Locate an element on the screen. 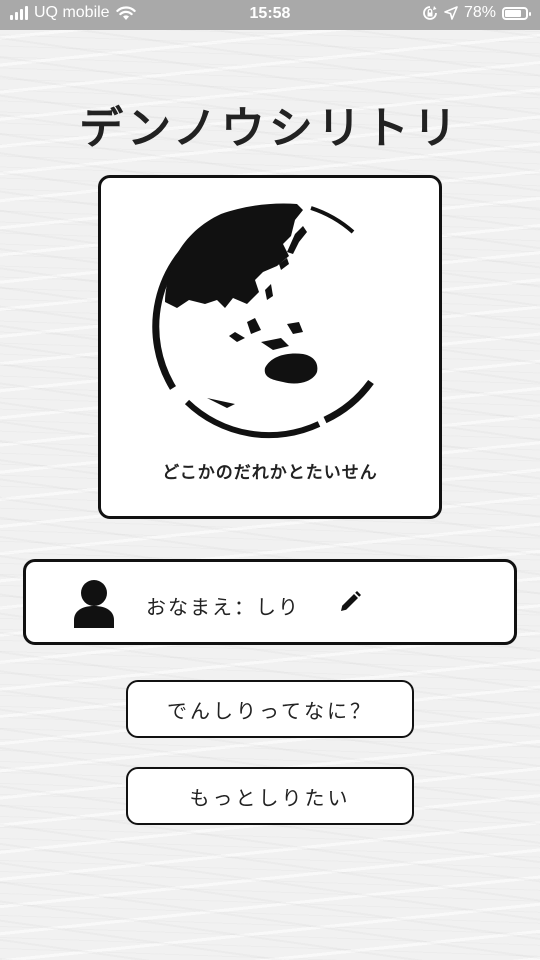 The image size is (540, 960). profile-card: おなまえ：しり is located at coordinates (270, 602).